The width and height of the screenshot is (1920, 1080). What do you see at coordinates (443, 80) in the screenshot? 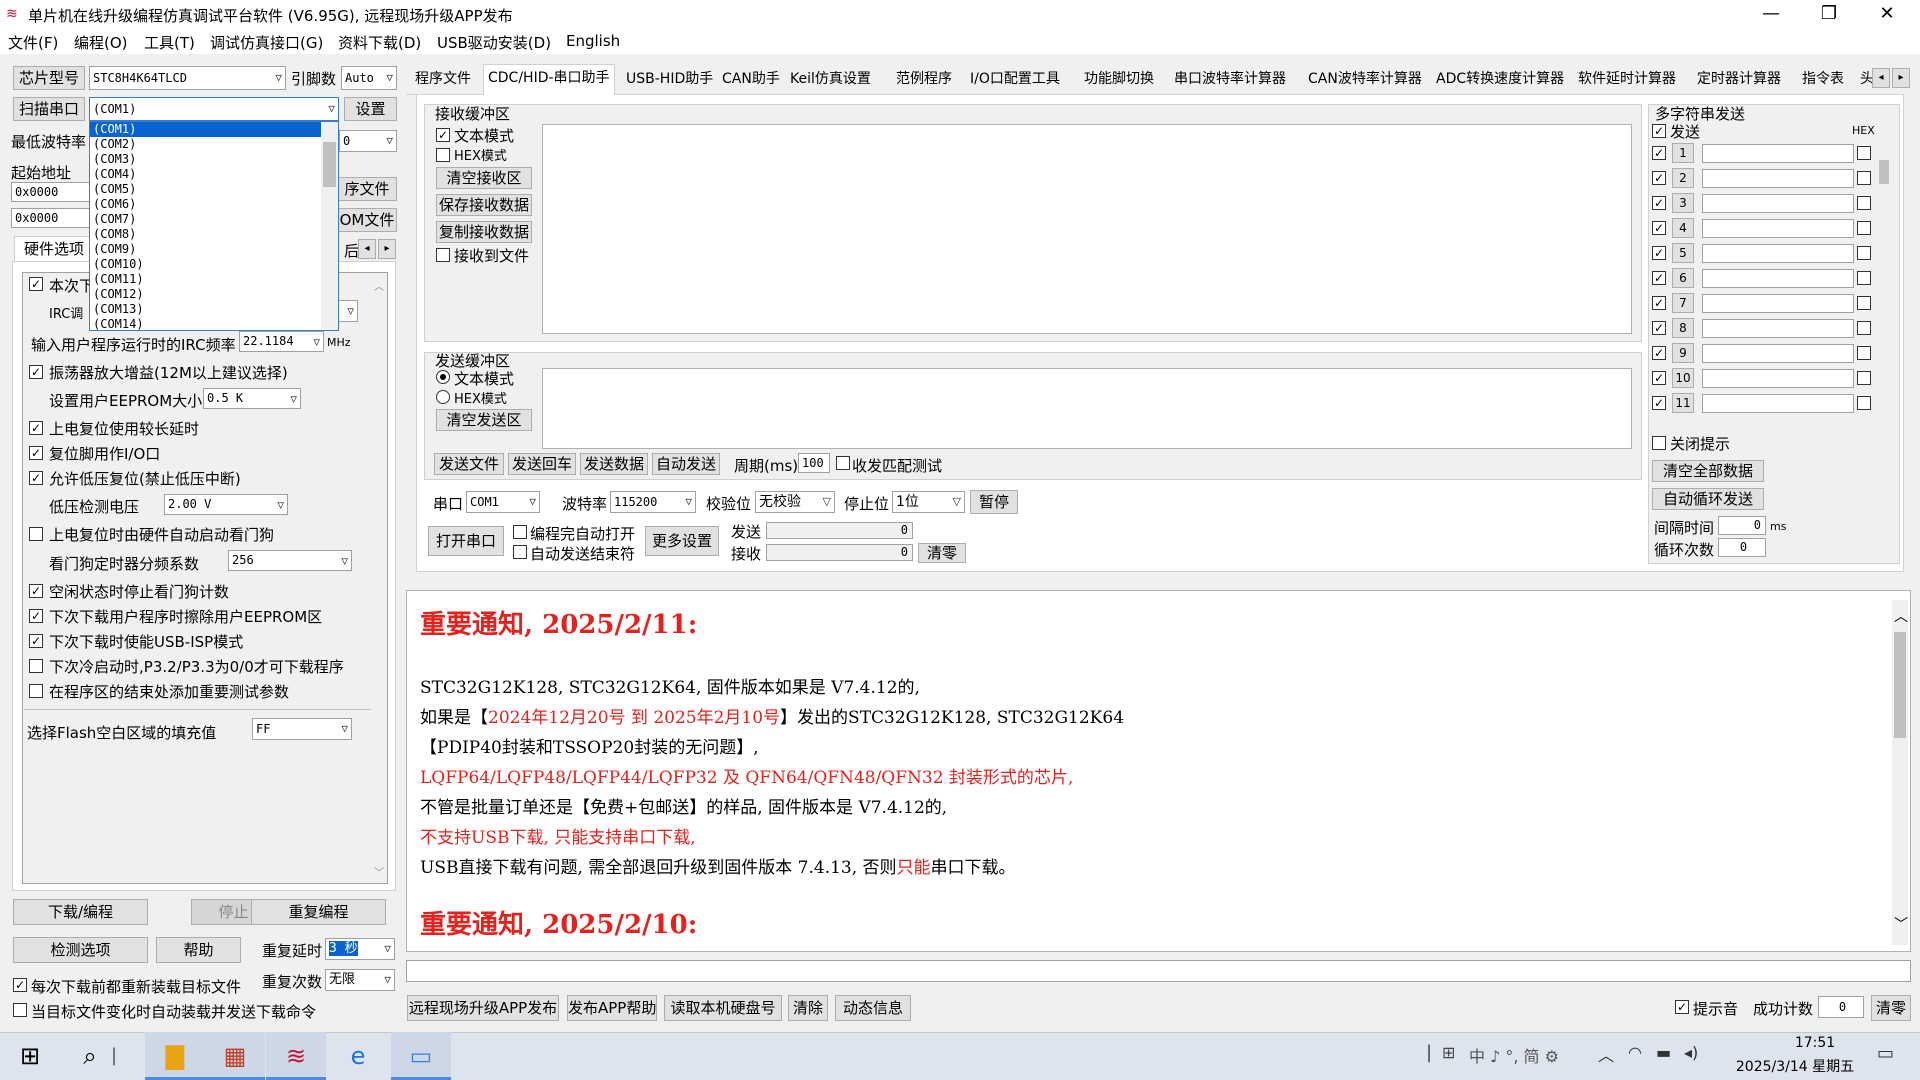
I see `tab-program-file: 程序文件` at bounding box center [443, 80].